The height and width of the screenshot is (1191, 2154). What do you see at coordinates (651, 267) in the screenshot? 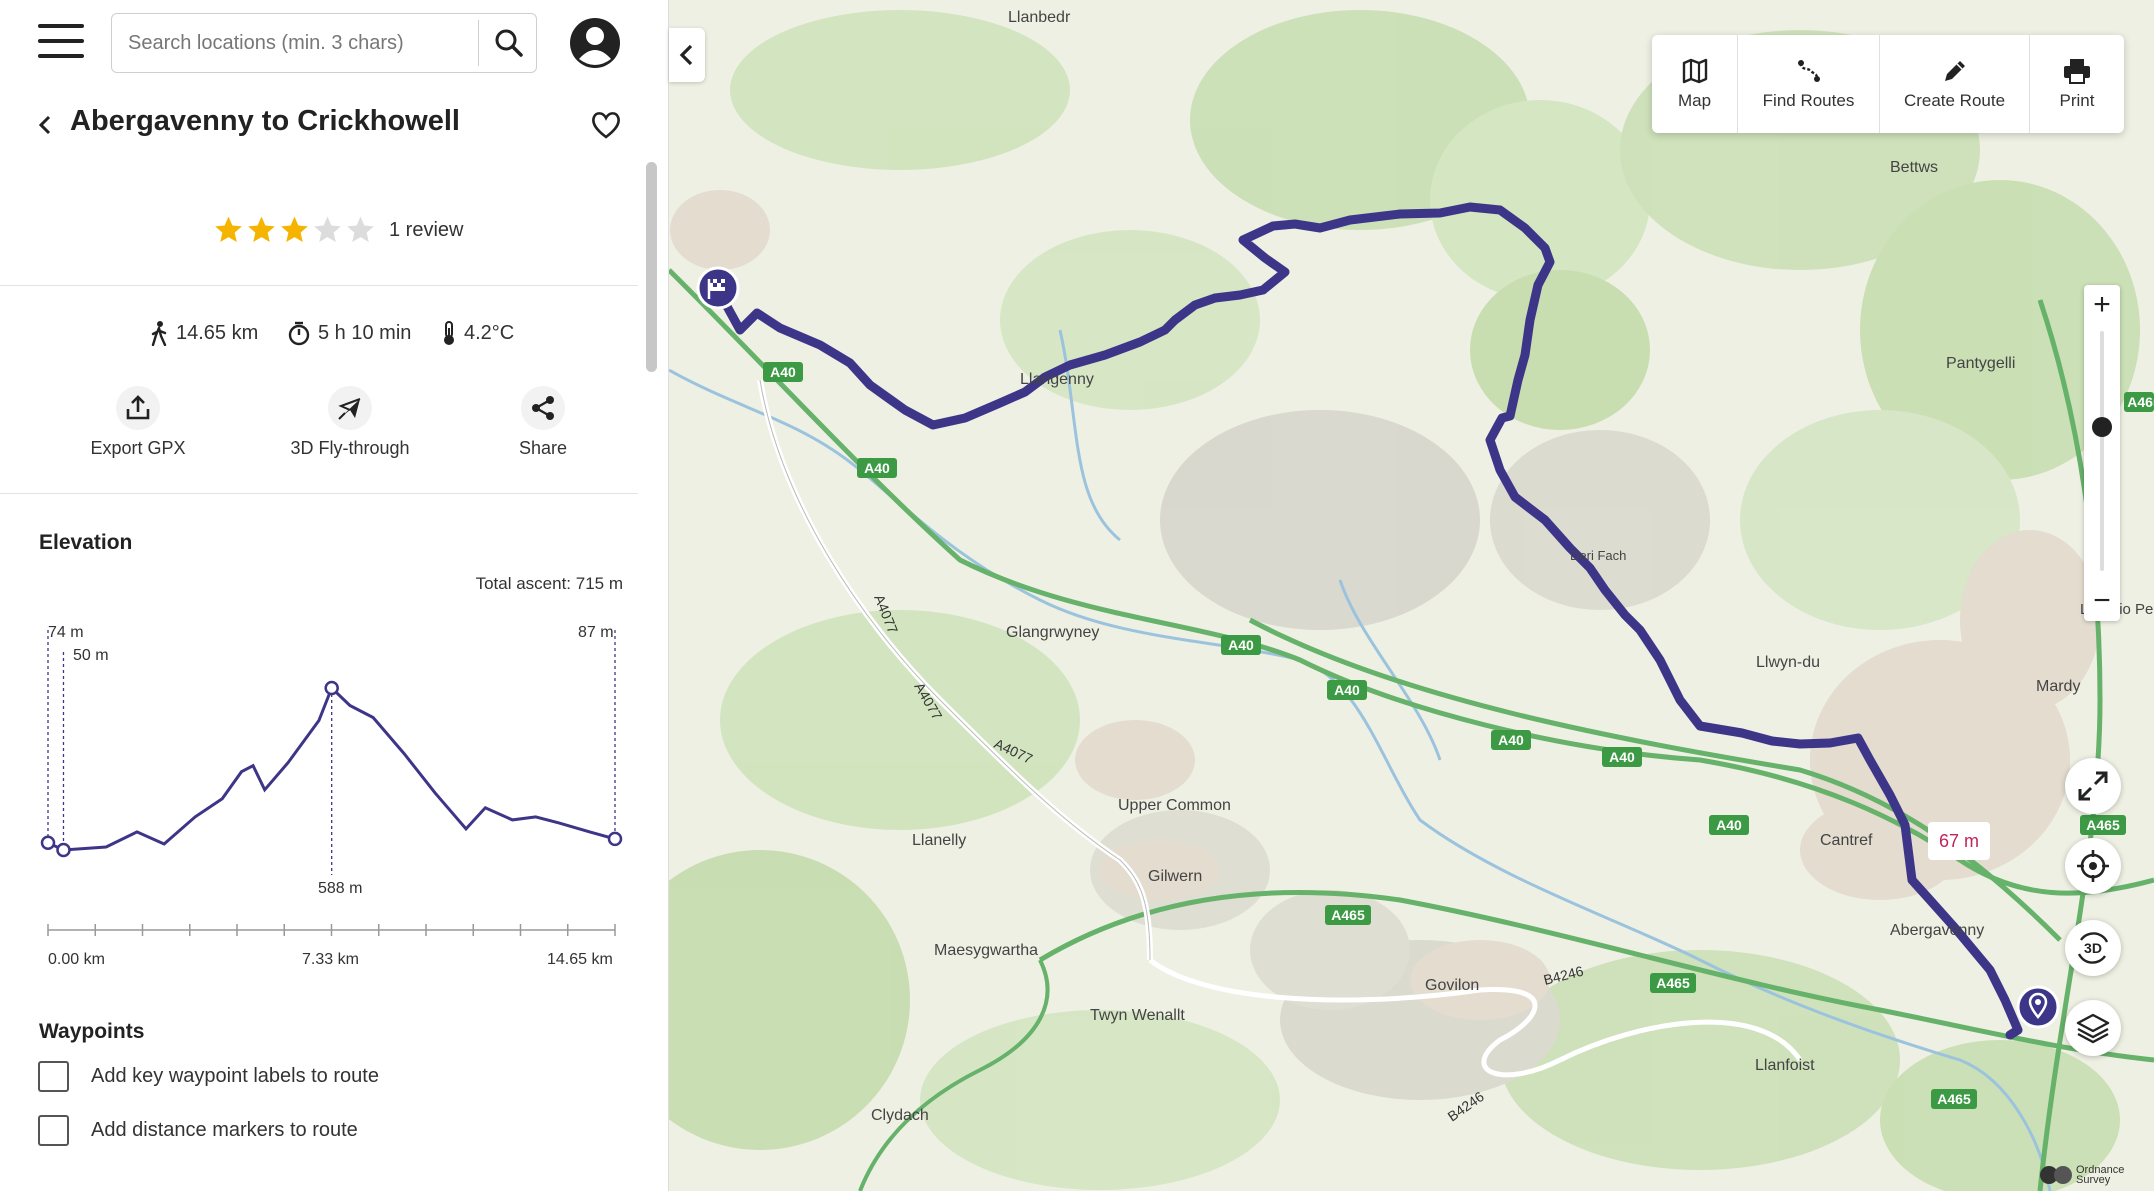
I see `panel-scrollbar` at bounding box center [651, 267].